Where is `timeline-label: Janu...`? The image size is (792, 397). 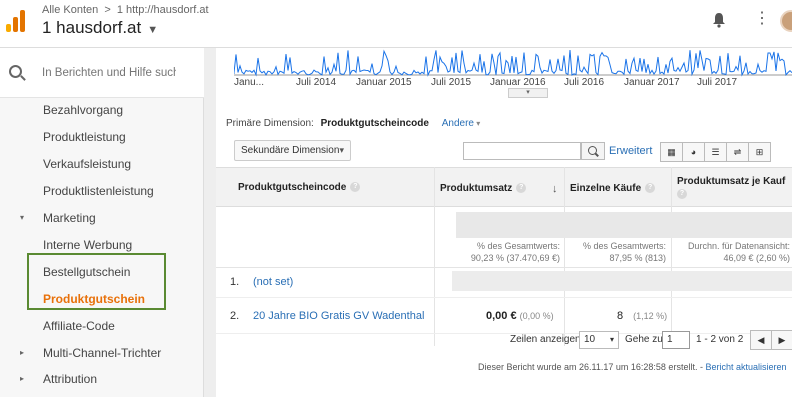
timeline-label: Janu... is located at coordinates (249, 82).